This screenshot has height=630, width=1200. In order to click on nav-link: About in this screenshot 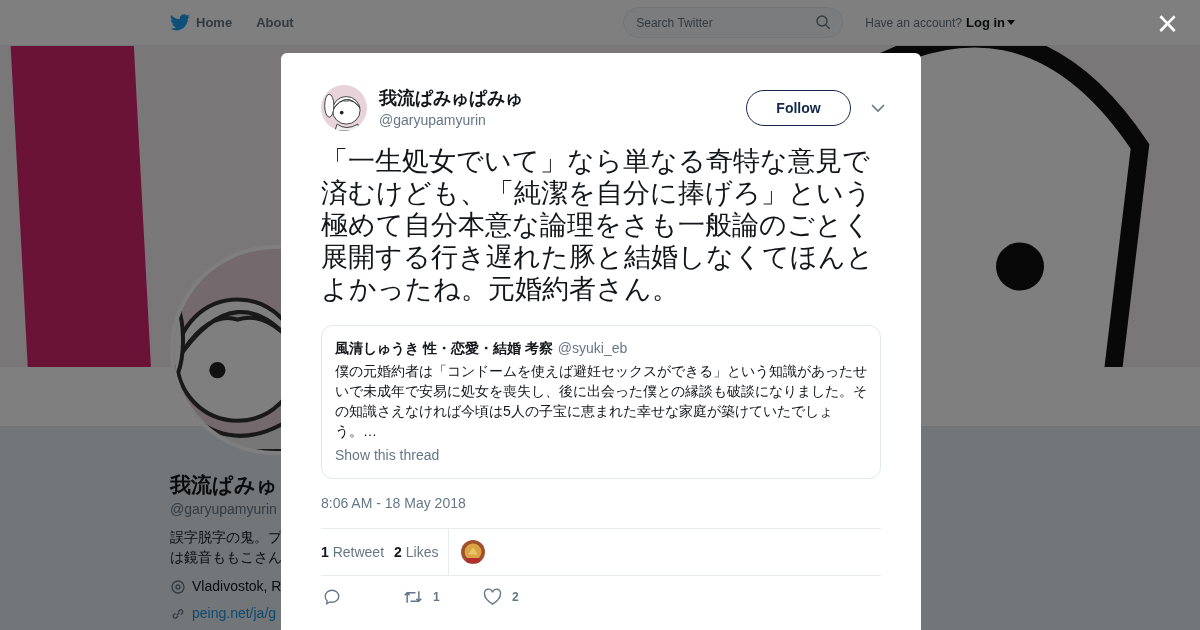, I will do `click(275, 22)`.